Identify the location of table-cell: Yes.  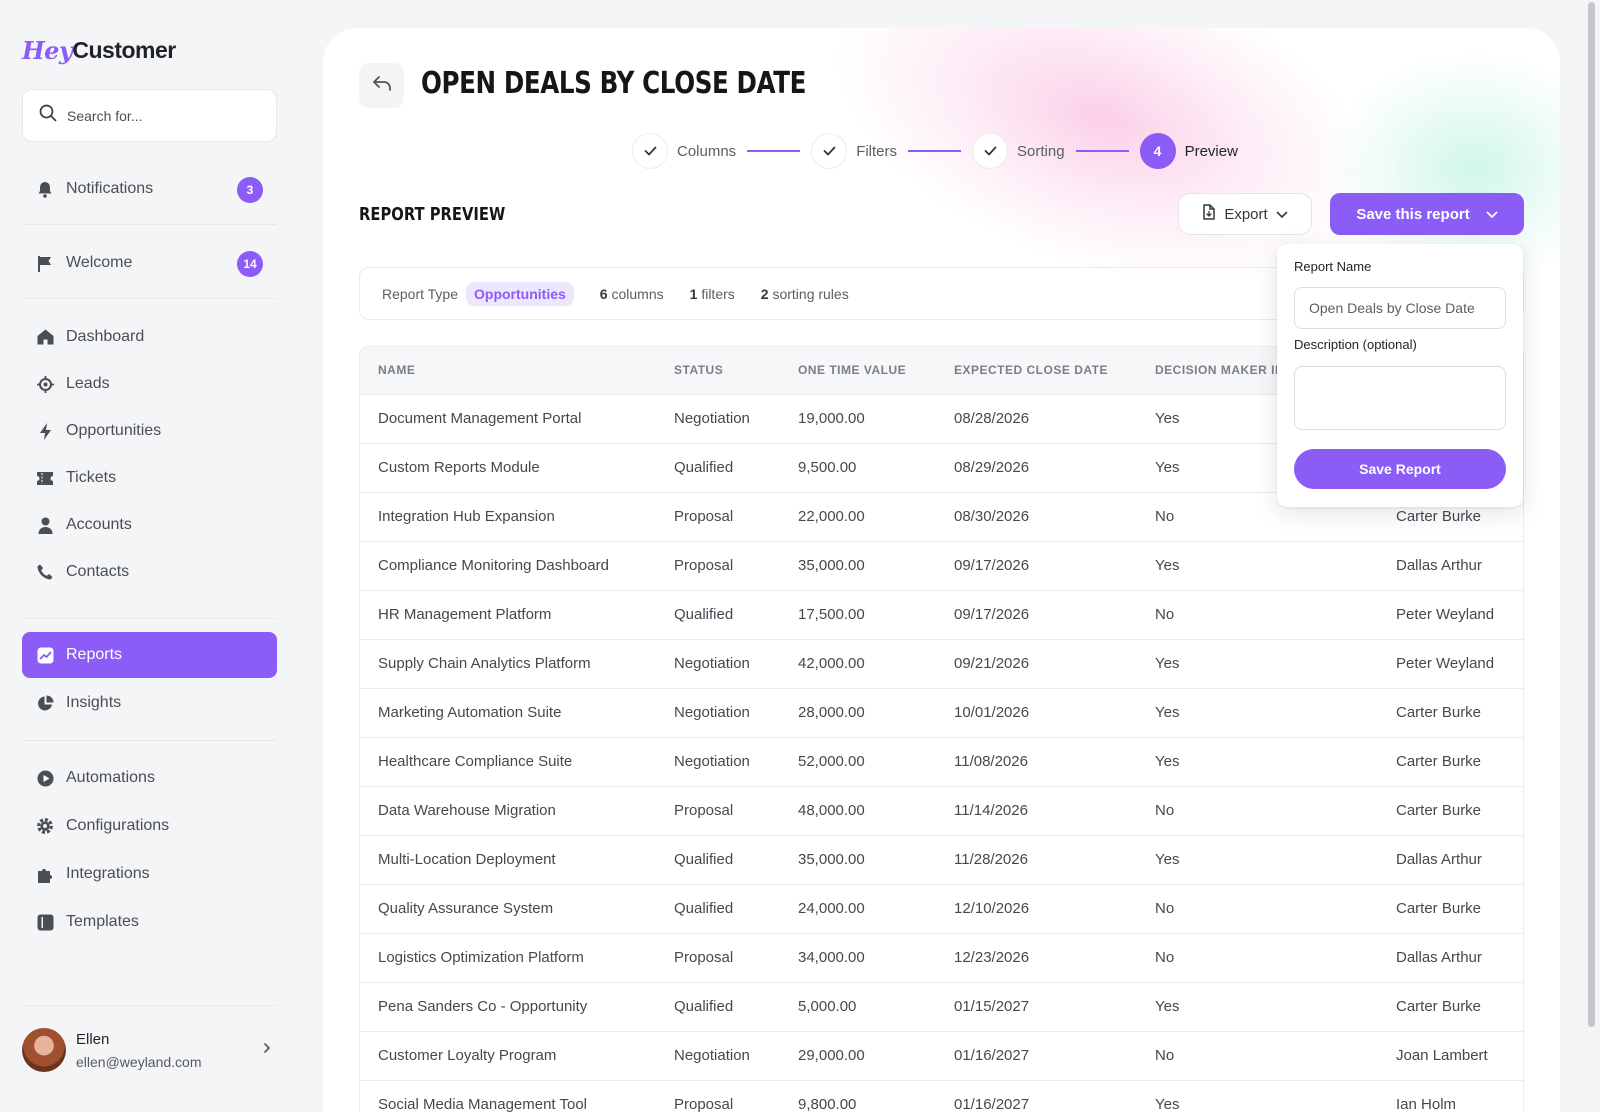
(1167, 712).